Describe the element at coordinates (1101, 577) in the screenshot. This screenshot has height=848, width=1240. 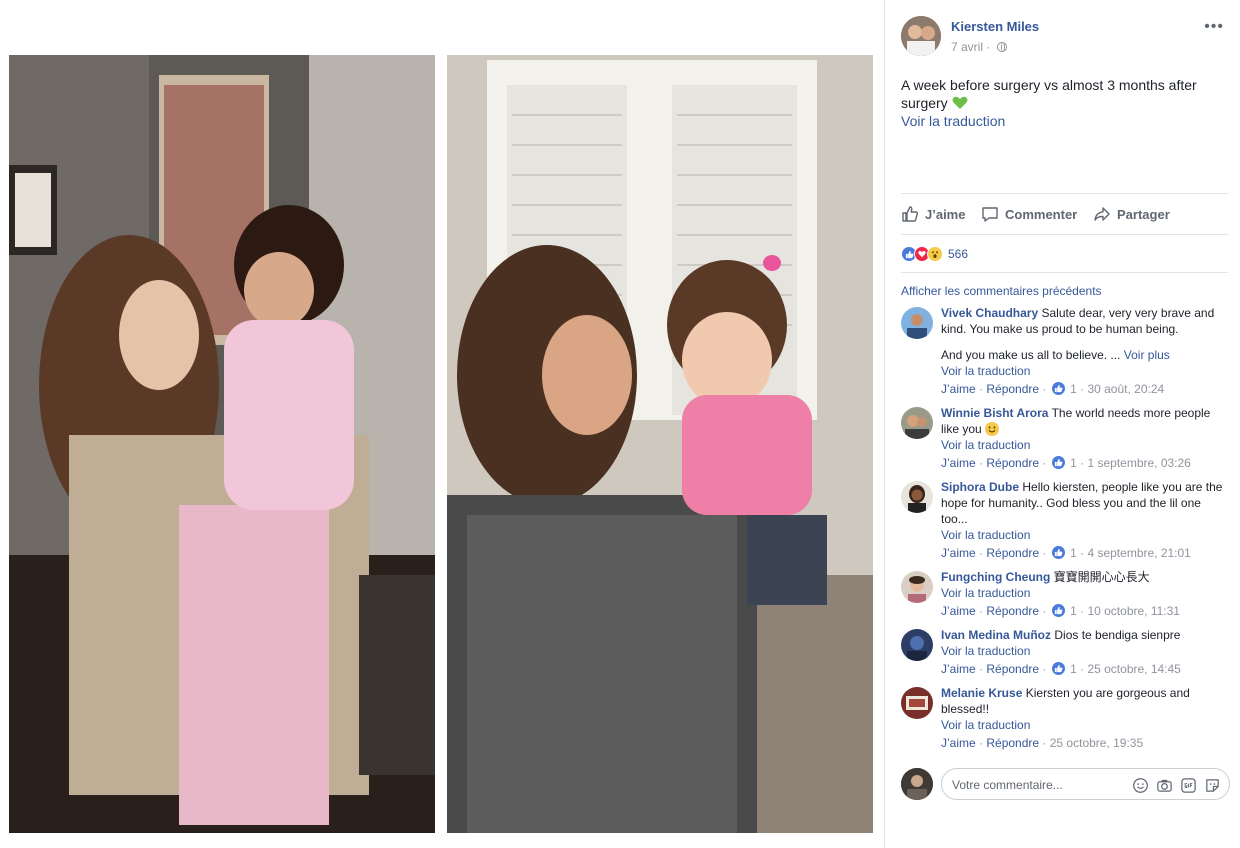
I see `comment-text: 寶寶開開心心長大` at that location.